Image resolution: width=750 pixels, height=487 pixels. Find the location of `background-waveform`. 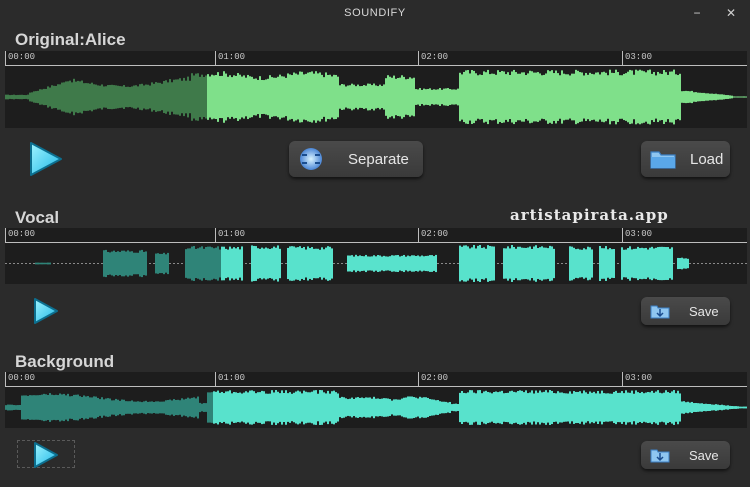

background-waveform is located at coordinates (376, 407).